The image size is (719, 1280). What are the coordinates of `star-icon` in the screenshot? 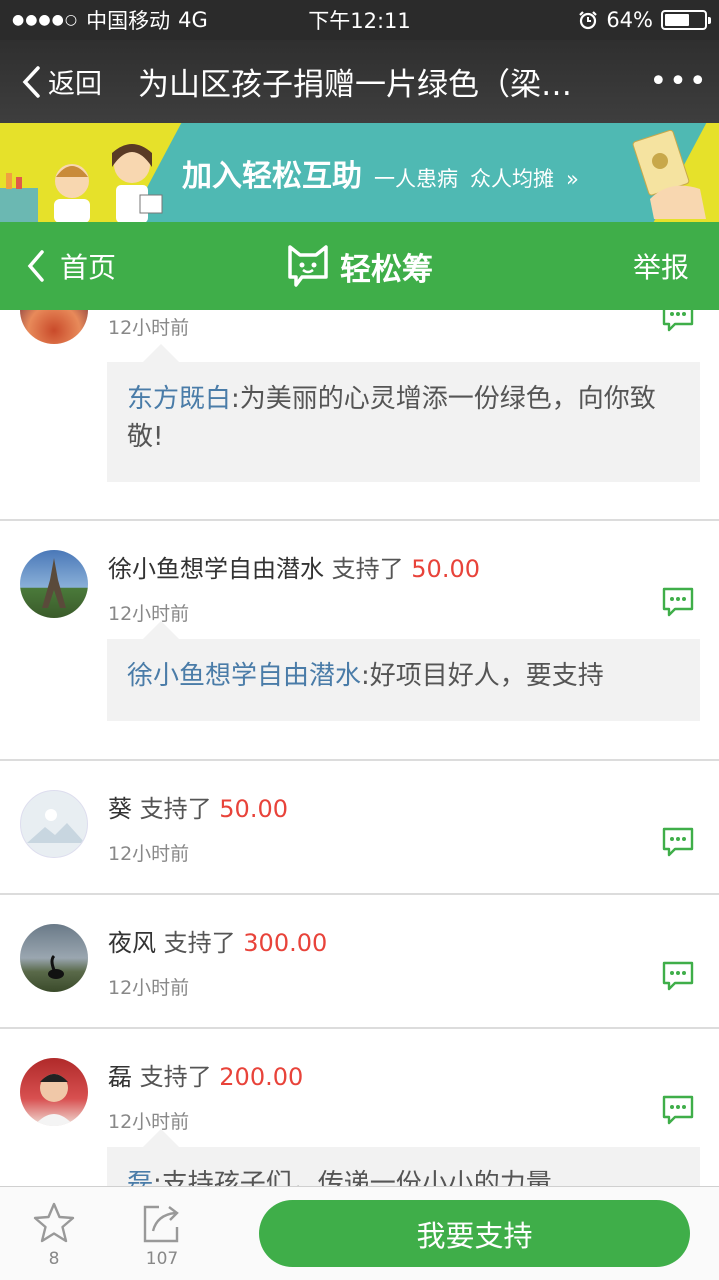 It's located at (54, 1222).